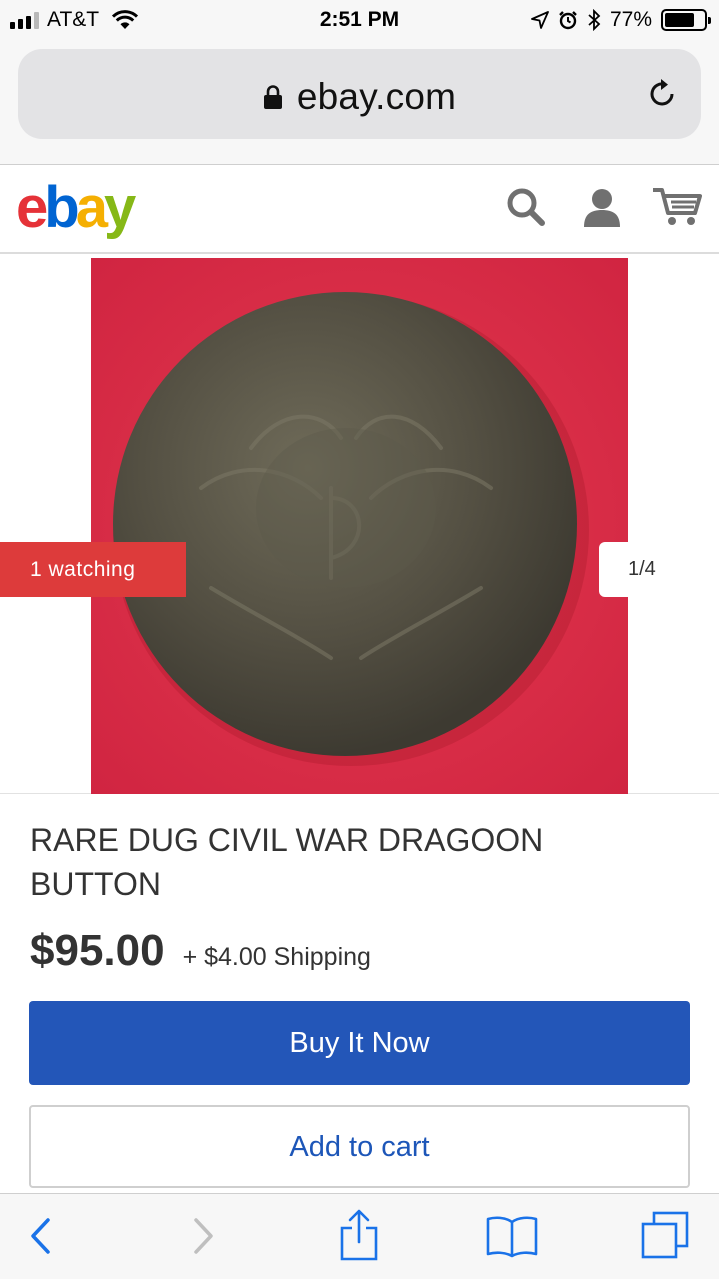  I want to click on item-price: $95.00, so click(97, 950).